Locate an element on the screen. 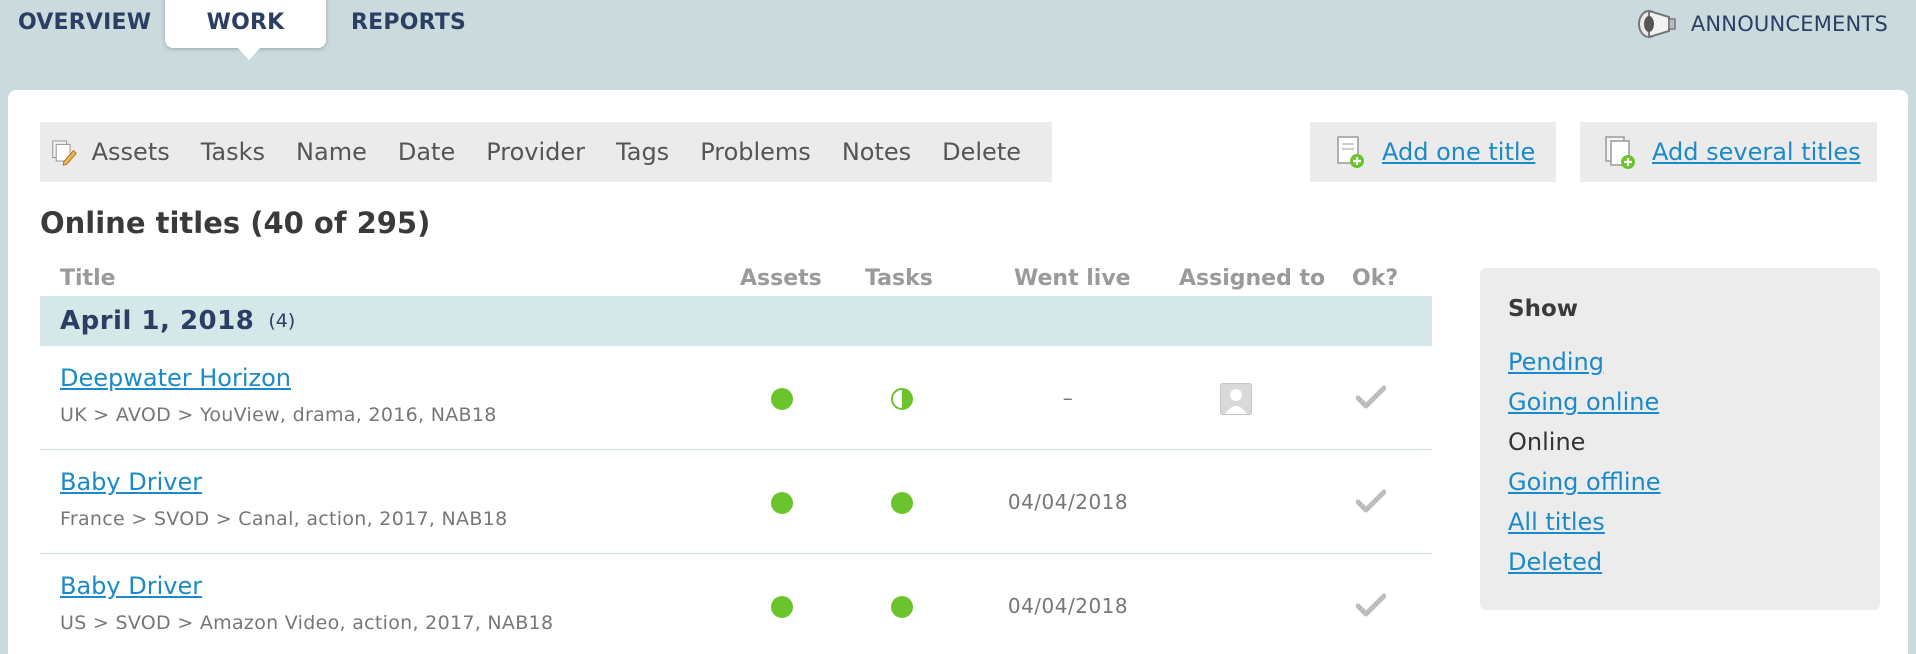 This screenshot has width=1916, height=654. user-placeholder-icon is located at coordinates (1236, 399).